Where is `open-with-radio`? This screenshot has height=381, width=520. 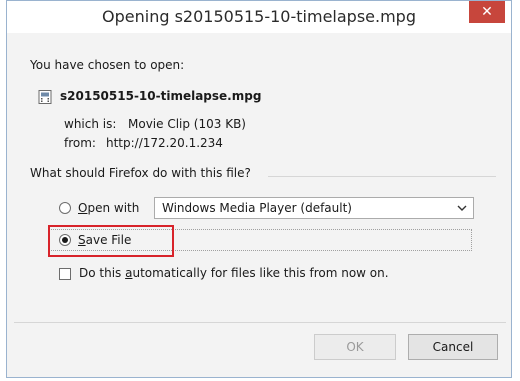 open-with-radio is located at coordinates (65, 208).